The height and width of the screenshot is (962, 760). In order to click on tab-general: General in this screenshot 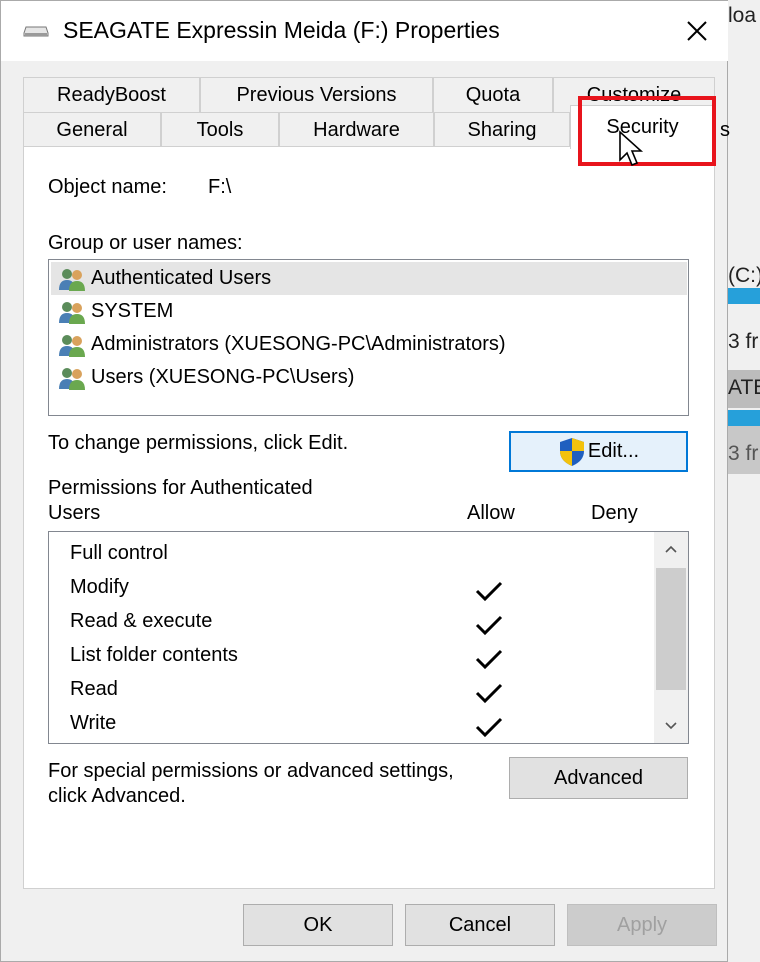, I will do `click(92, 129)`.